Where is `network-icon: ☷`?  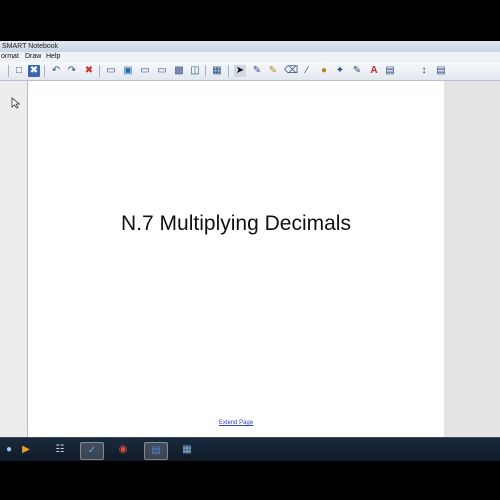
network-icon: ☷ is located at coordinates (60, 449).